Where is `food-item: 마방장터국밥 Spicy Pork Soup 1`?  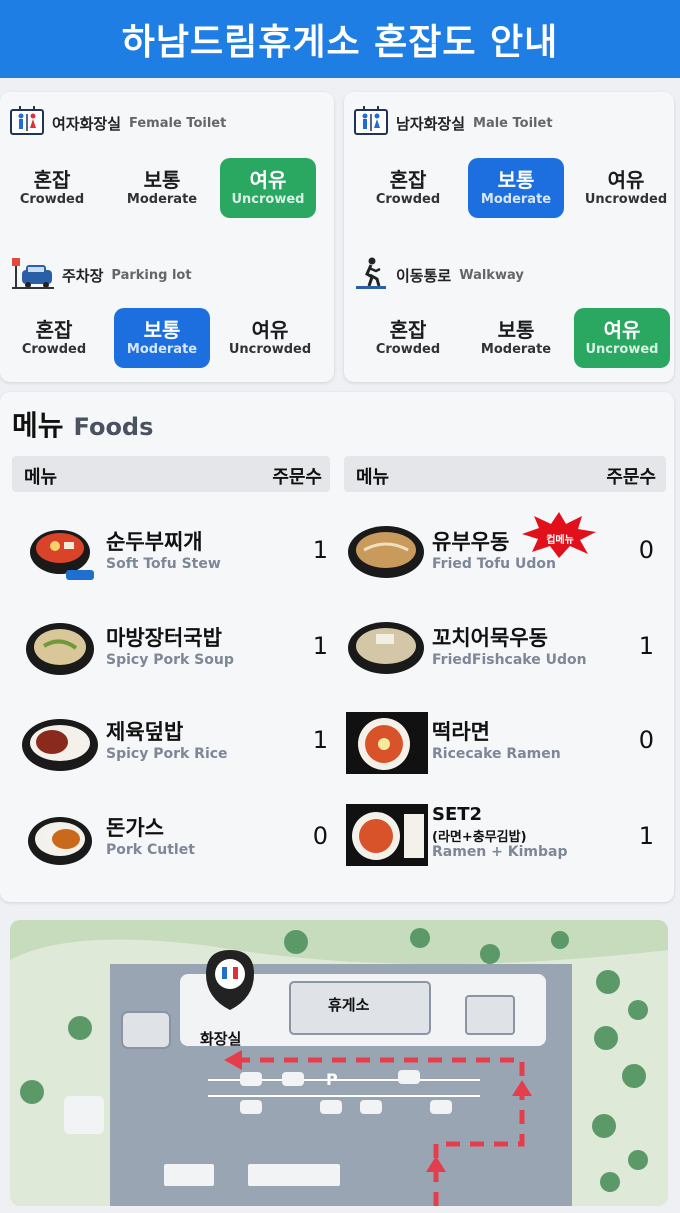 food-item: 마방장터국밥 Spicy Pork Soup 1 is located at coordinates (180, 649).